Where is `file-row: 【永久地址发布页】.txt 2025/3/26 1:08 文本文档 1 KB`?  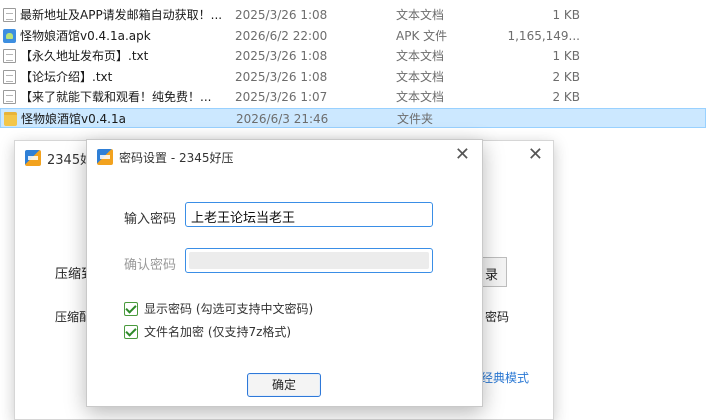
file-row: 【永久地址发布页】.txt 2025/3/26 1:08 文本文档 1 KB is located at coordinates (353, 56).